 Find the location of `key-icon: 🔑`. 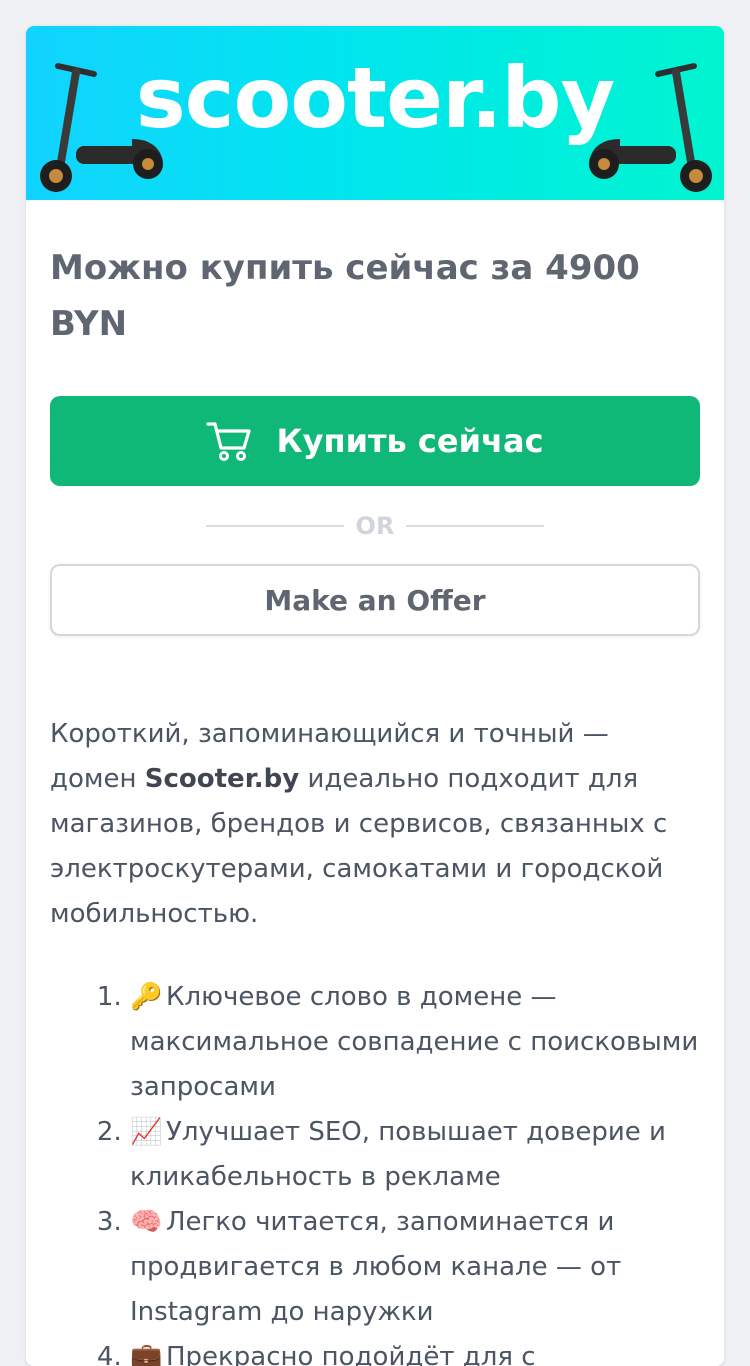

key-icon: 🔑 is located at coordinates (146, 997).